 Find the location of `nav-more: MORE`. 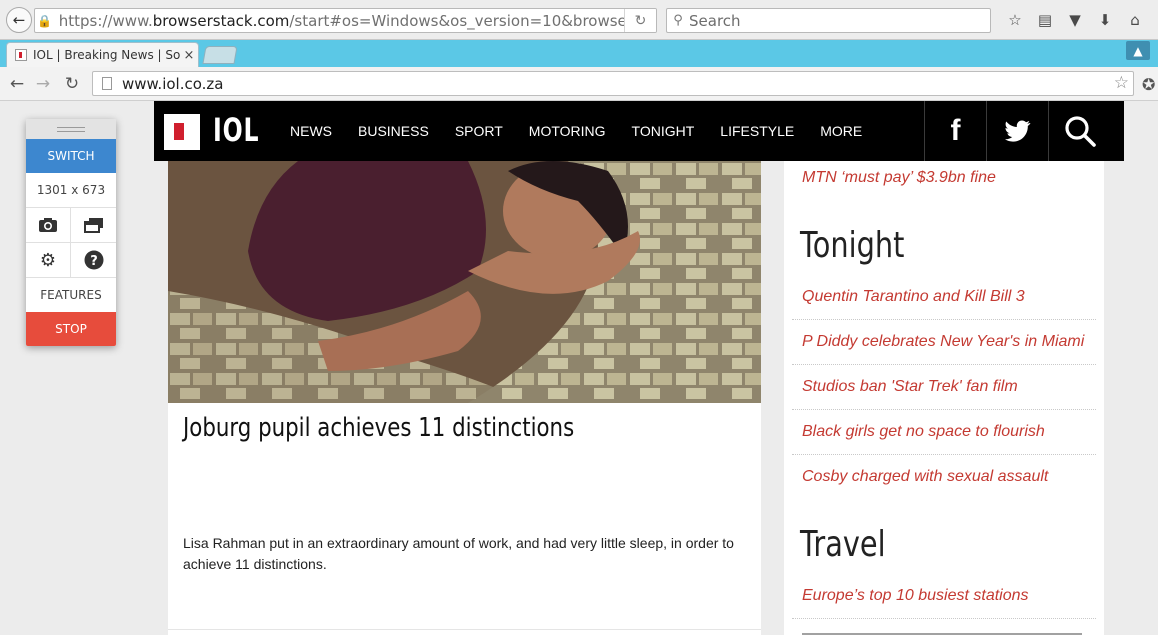

nav-more: MORE is located at coordinates (841, 131).